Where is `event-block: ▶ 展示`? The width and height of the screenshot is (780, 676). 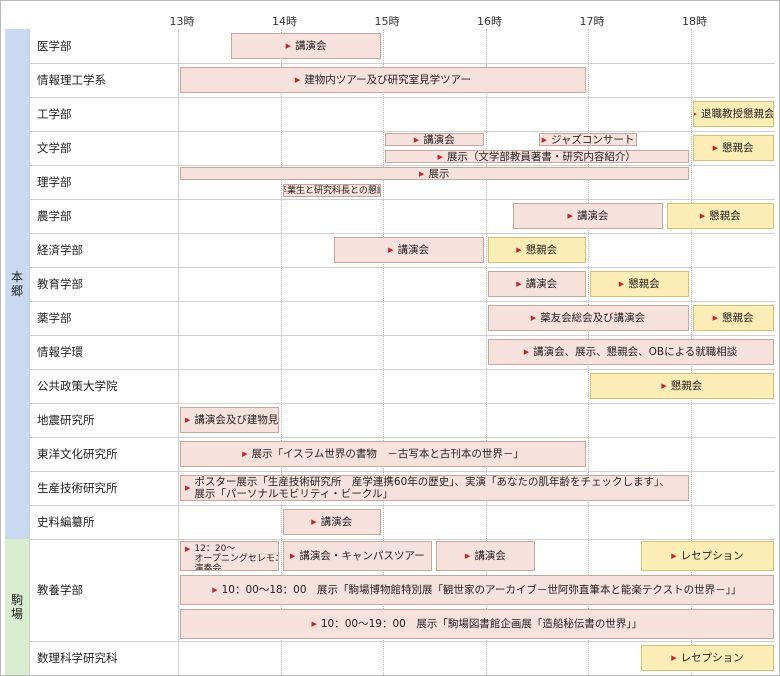
event-block: ▶ 展示 is located at coordinates (434, 173).